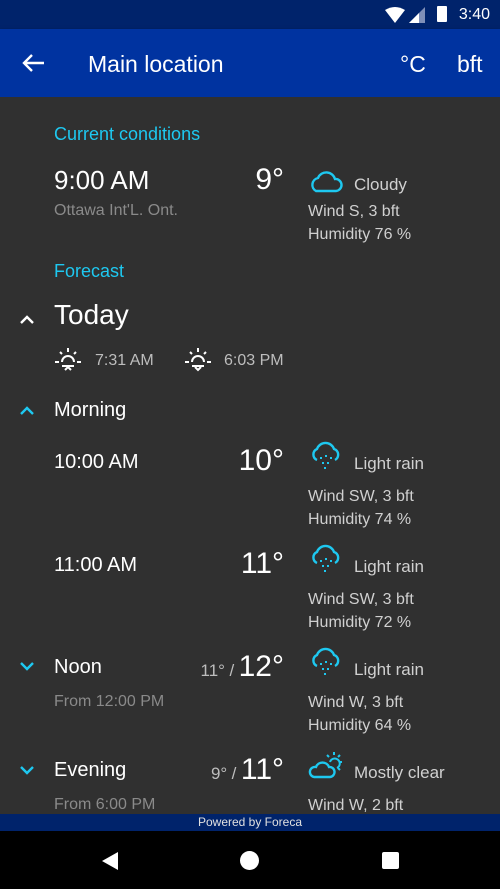 The width and height of the screenshot is (500, 889). Describe the element at coordinates (262, 769) in the screenshot. I see `evening-temp-high: 11°` at that location.